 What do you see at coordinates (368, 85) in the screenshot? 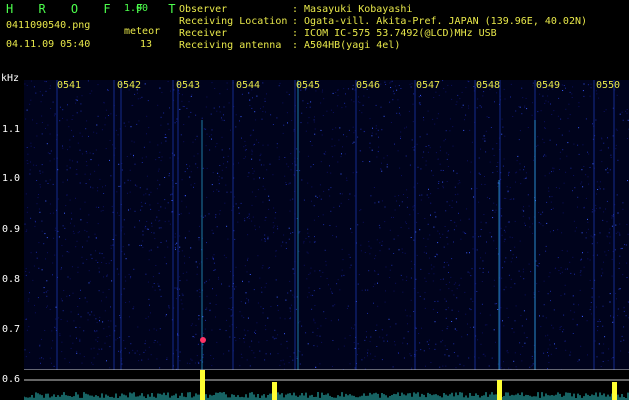
I see `x-tick: 0546` at bounding box center [368, 85].